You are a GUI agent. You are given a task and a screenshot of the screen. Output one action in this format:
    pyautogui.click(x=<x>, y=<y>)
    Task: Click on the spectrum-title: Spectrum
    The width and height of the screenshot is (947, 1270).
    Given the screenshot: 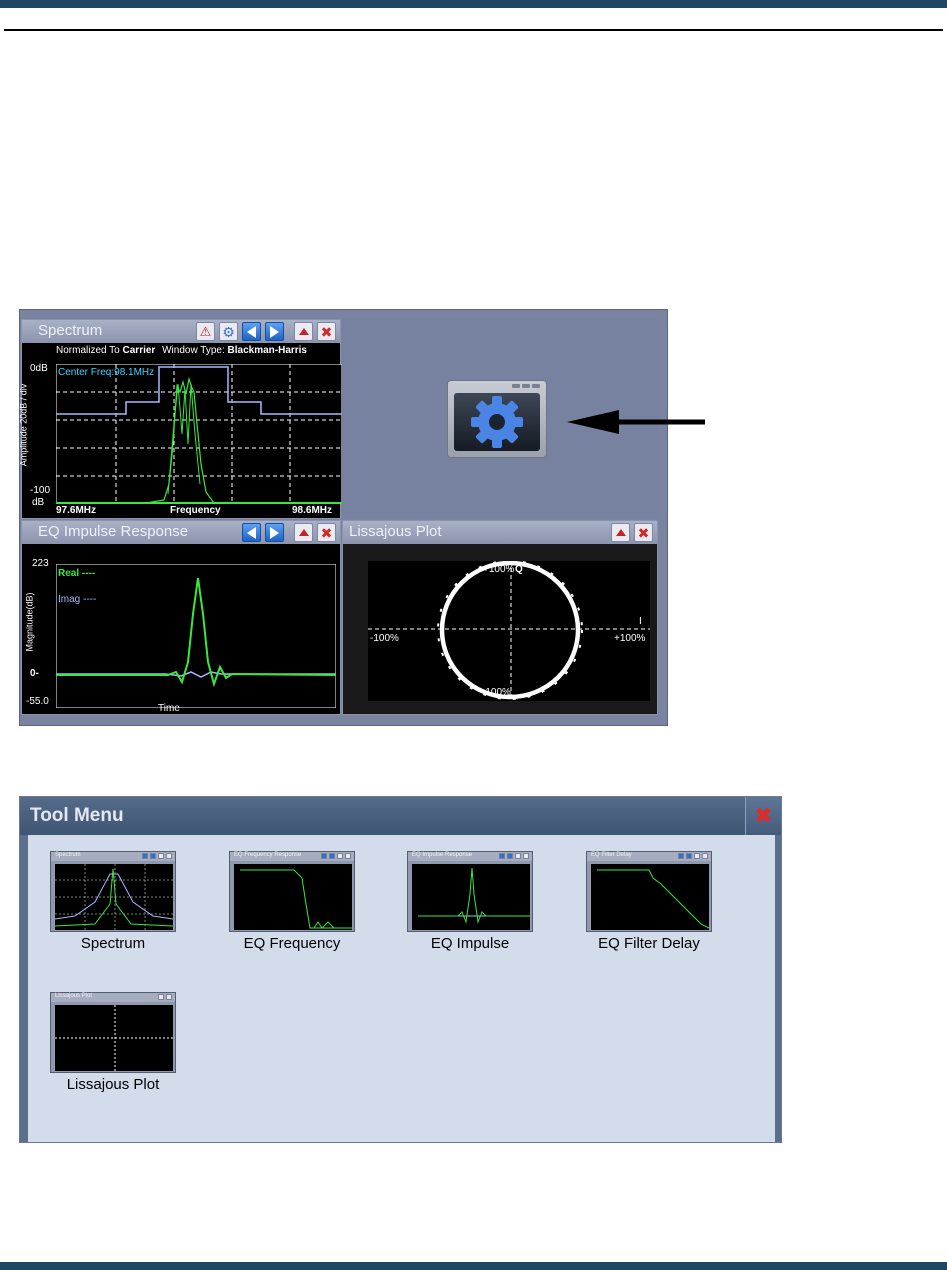 What is the action you would take?
    pyautogui.click(x=70, y=330)
    